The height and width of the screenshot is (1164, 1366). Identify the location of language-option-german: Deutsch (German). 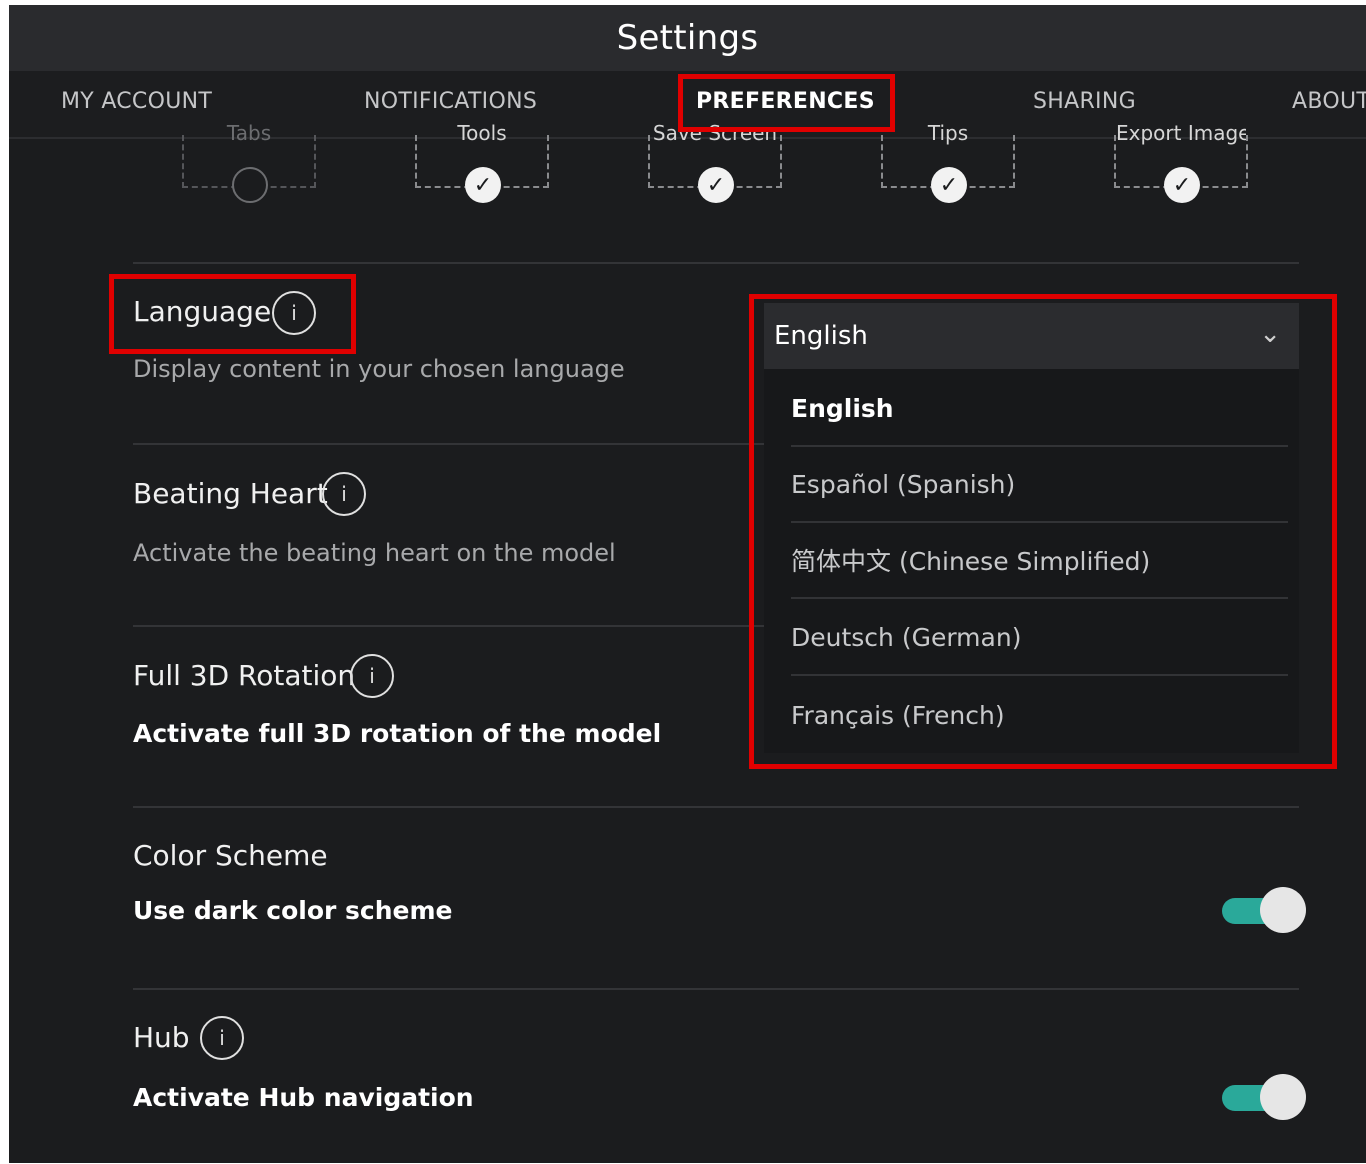
(1039, 638).